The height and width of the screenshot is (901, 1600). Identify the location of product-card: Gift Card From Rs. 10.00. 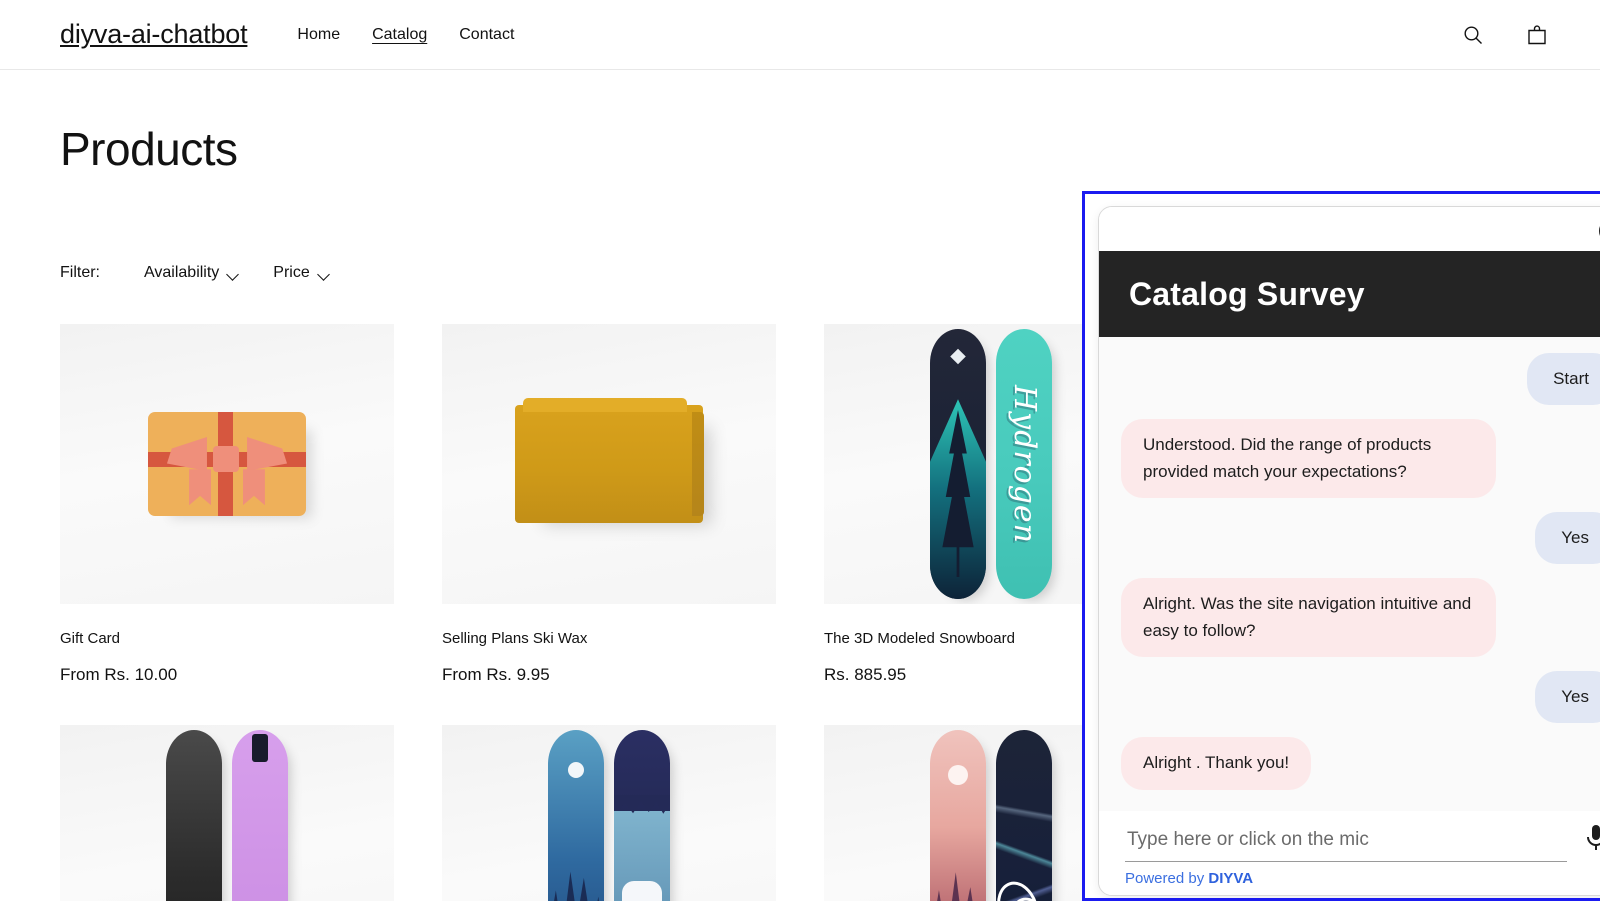
(227, 504).